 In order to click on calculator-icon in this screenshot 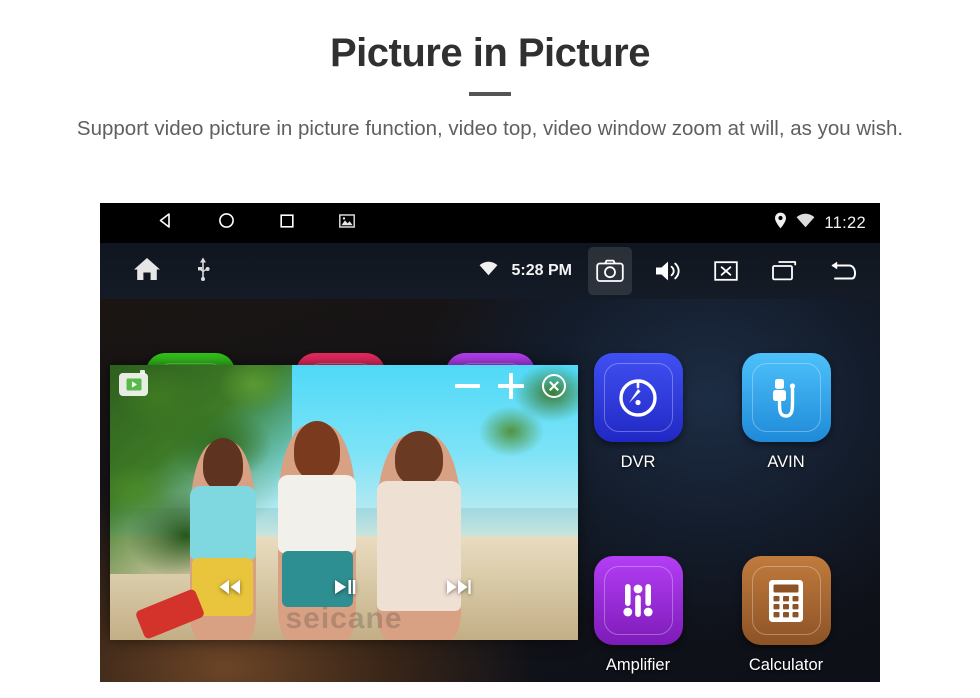, I will do `click(786, 600)`.